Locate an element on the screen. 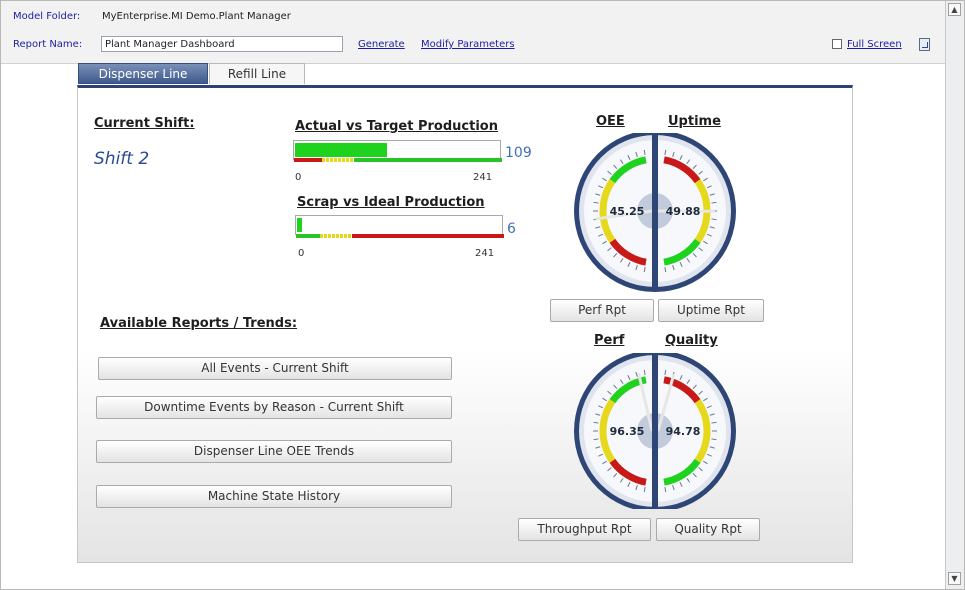 The image size is (965, 590). scroll-up-icon: ▲ is located at coordinates (954, 9).